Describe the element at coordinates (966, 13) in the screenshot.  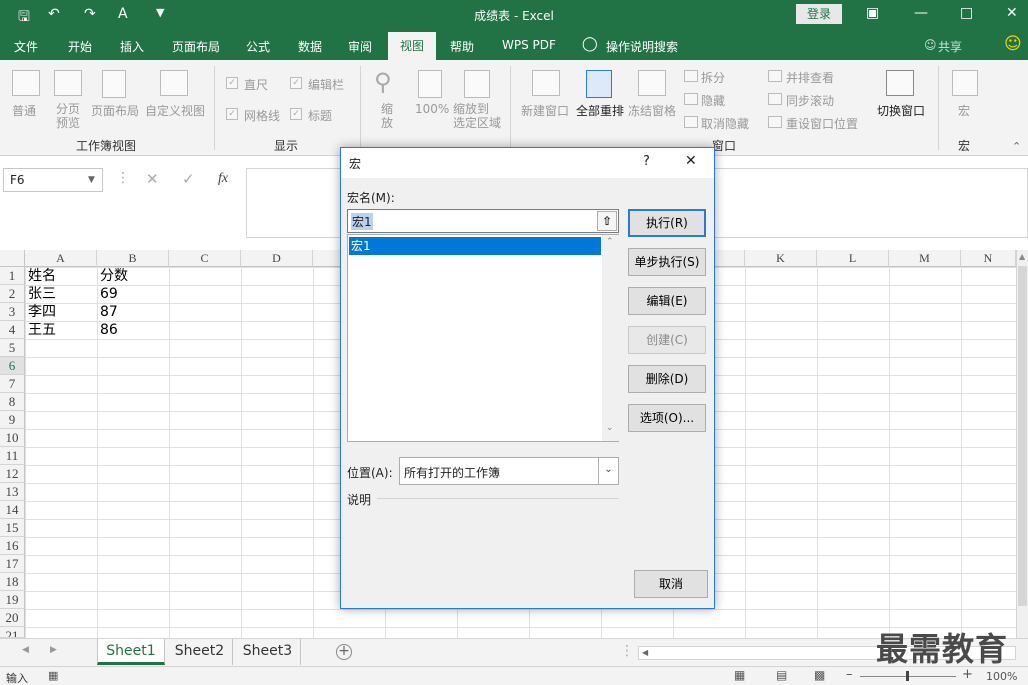
I see `maximize-icon: □` at that location.